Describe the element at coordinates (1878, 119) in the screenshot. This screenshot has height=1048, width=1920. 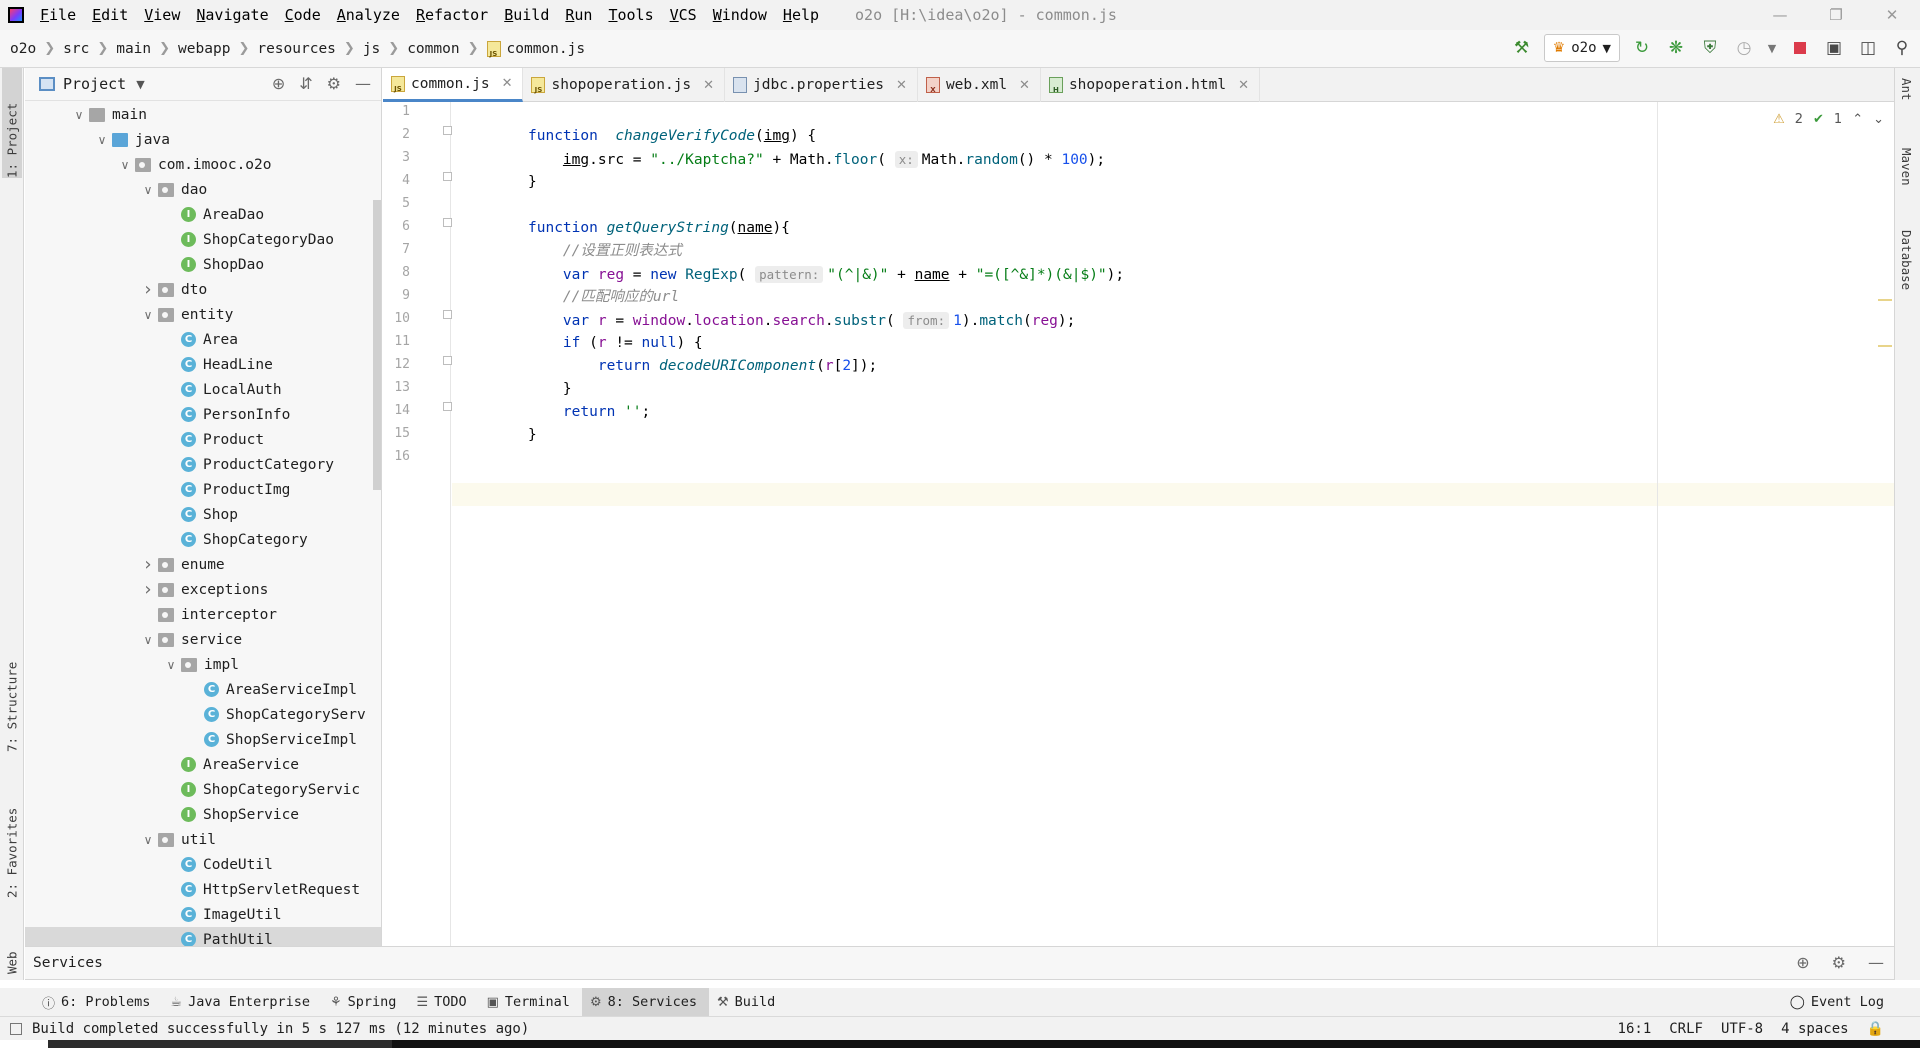
I see `chevron-down-icon: ⌄` at that location.